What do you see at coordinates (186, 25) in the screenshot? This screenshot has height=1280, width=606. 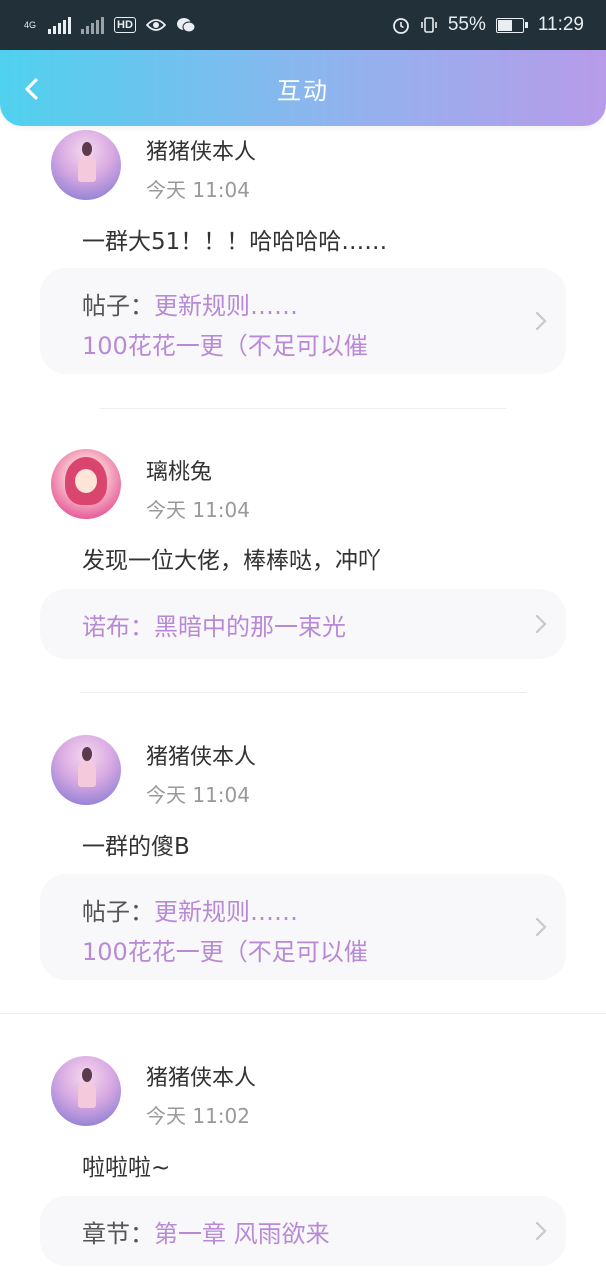 I see `wechat-icon` at bounding box center [186, 25].